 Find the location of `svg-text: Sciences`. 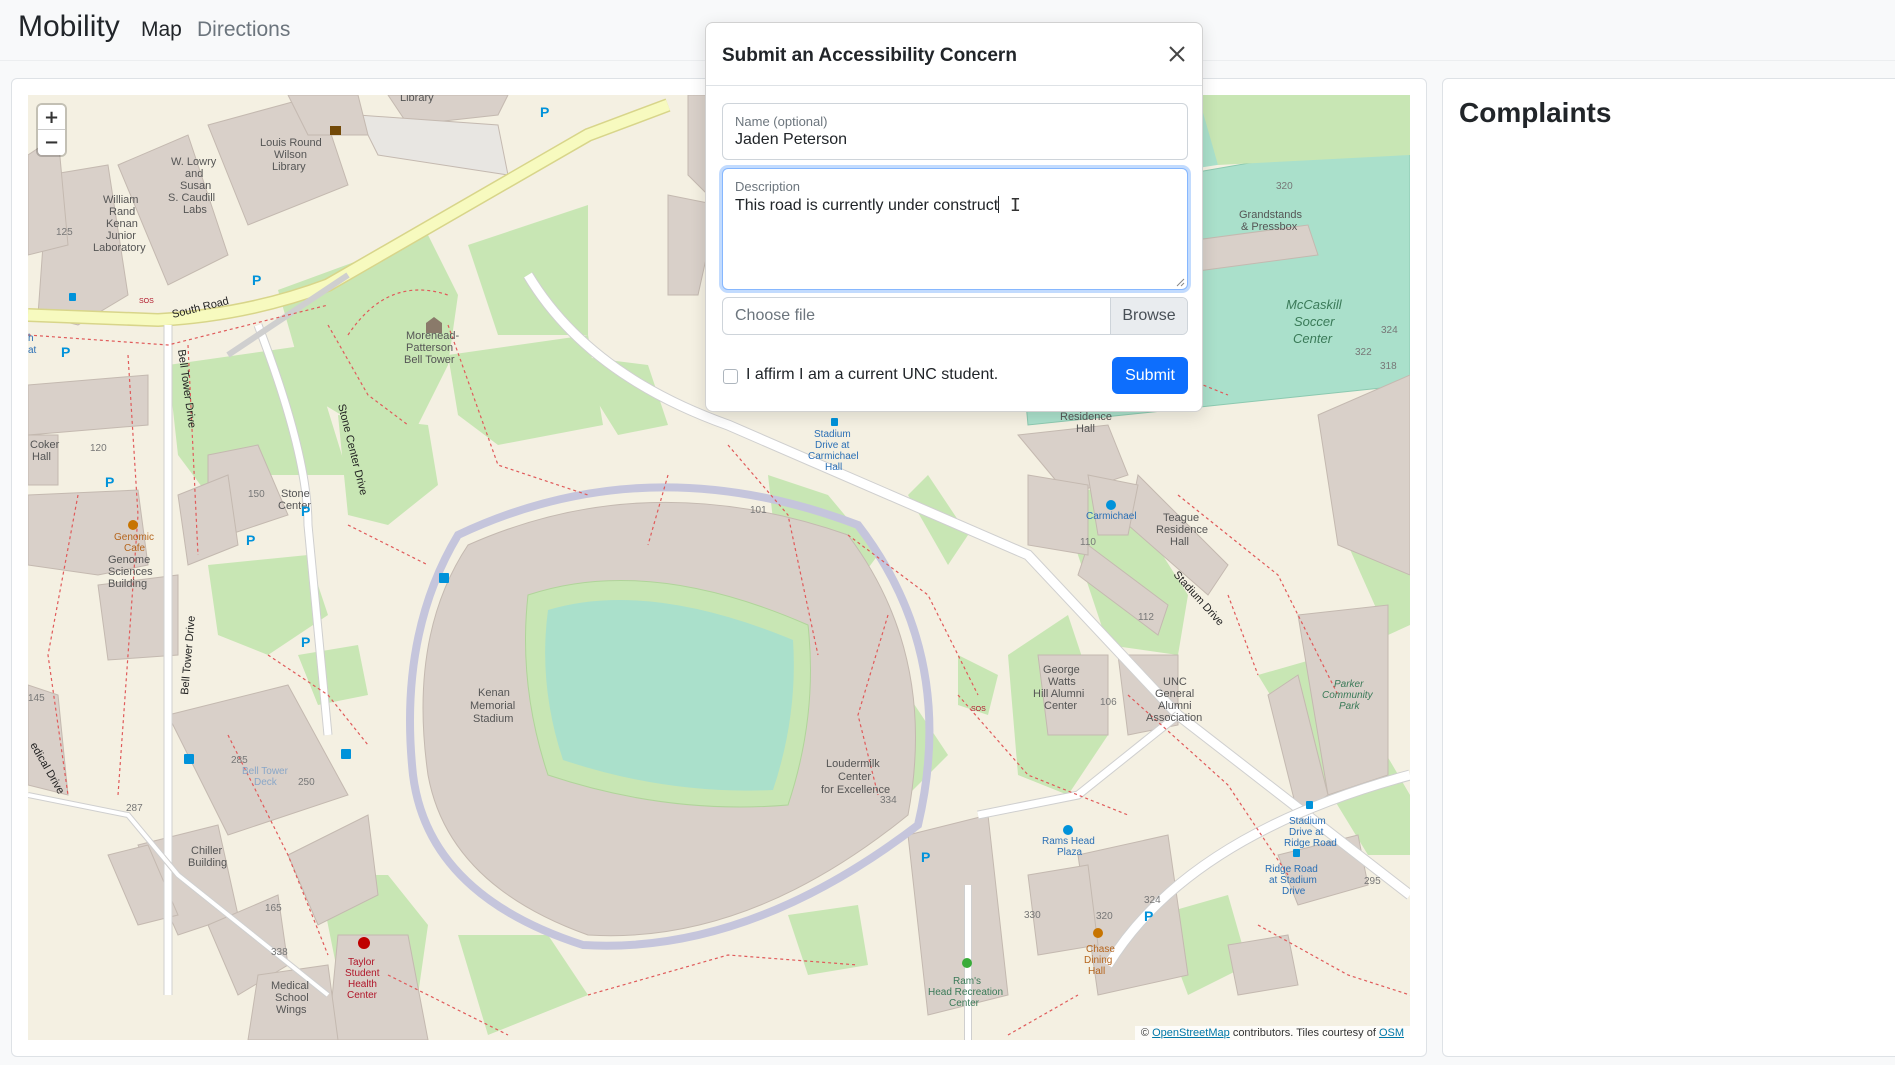

svg-text: Sciences is located at coordinates (130, 572).